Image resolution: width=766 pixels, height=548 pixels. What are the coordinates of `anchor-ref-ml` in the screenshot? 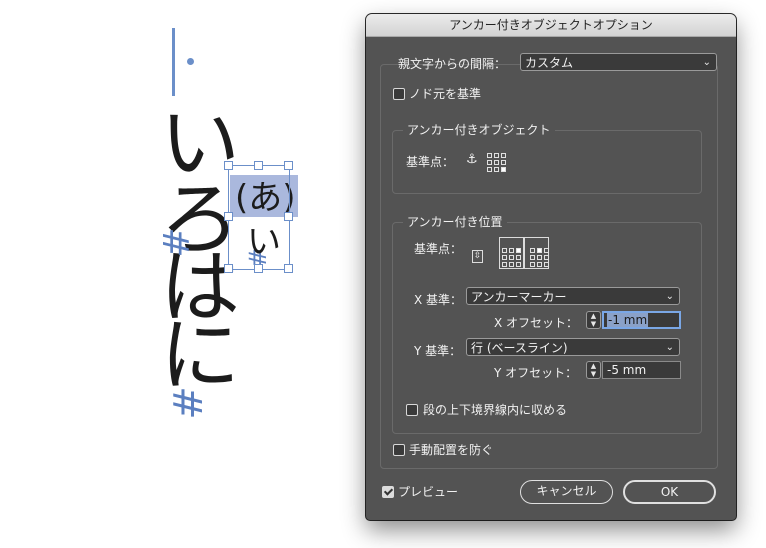 It's located at (504, 257).